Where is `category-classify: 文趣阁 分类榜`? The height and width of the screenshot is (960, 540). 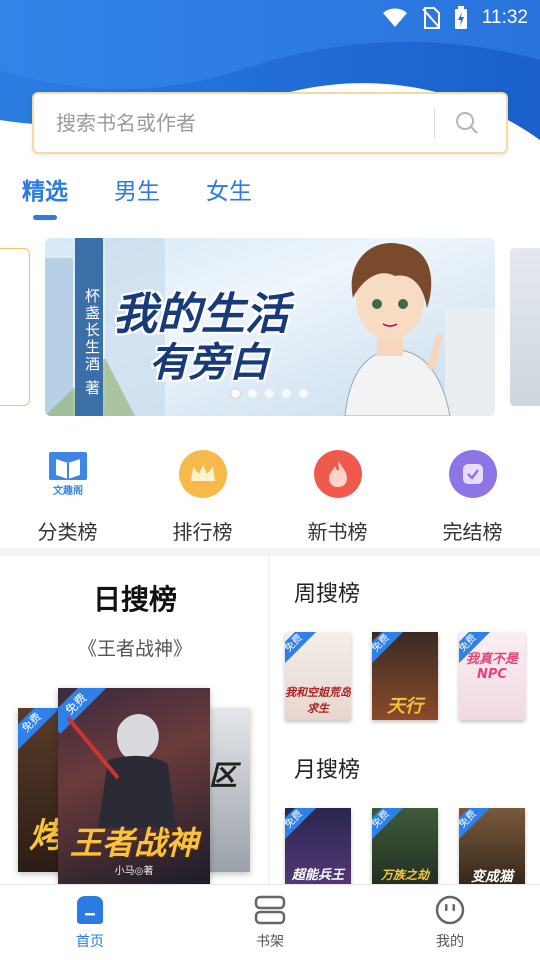
category-classify: 文趣阁 分类榜 is located at coordinates (68, 497).